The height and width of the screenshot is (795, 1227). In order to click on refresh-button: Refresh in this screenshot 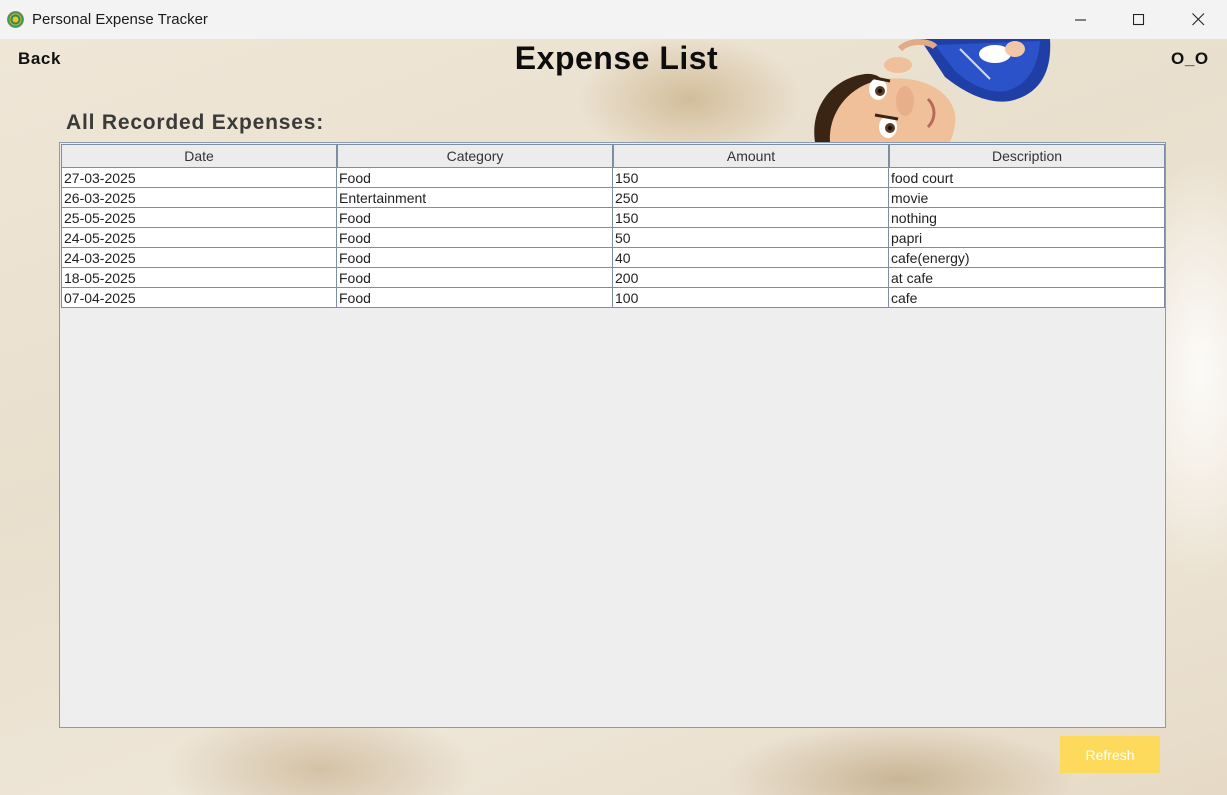, I will do `click(1110, 754)`.